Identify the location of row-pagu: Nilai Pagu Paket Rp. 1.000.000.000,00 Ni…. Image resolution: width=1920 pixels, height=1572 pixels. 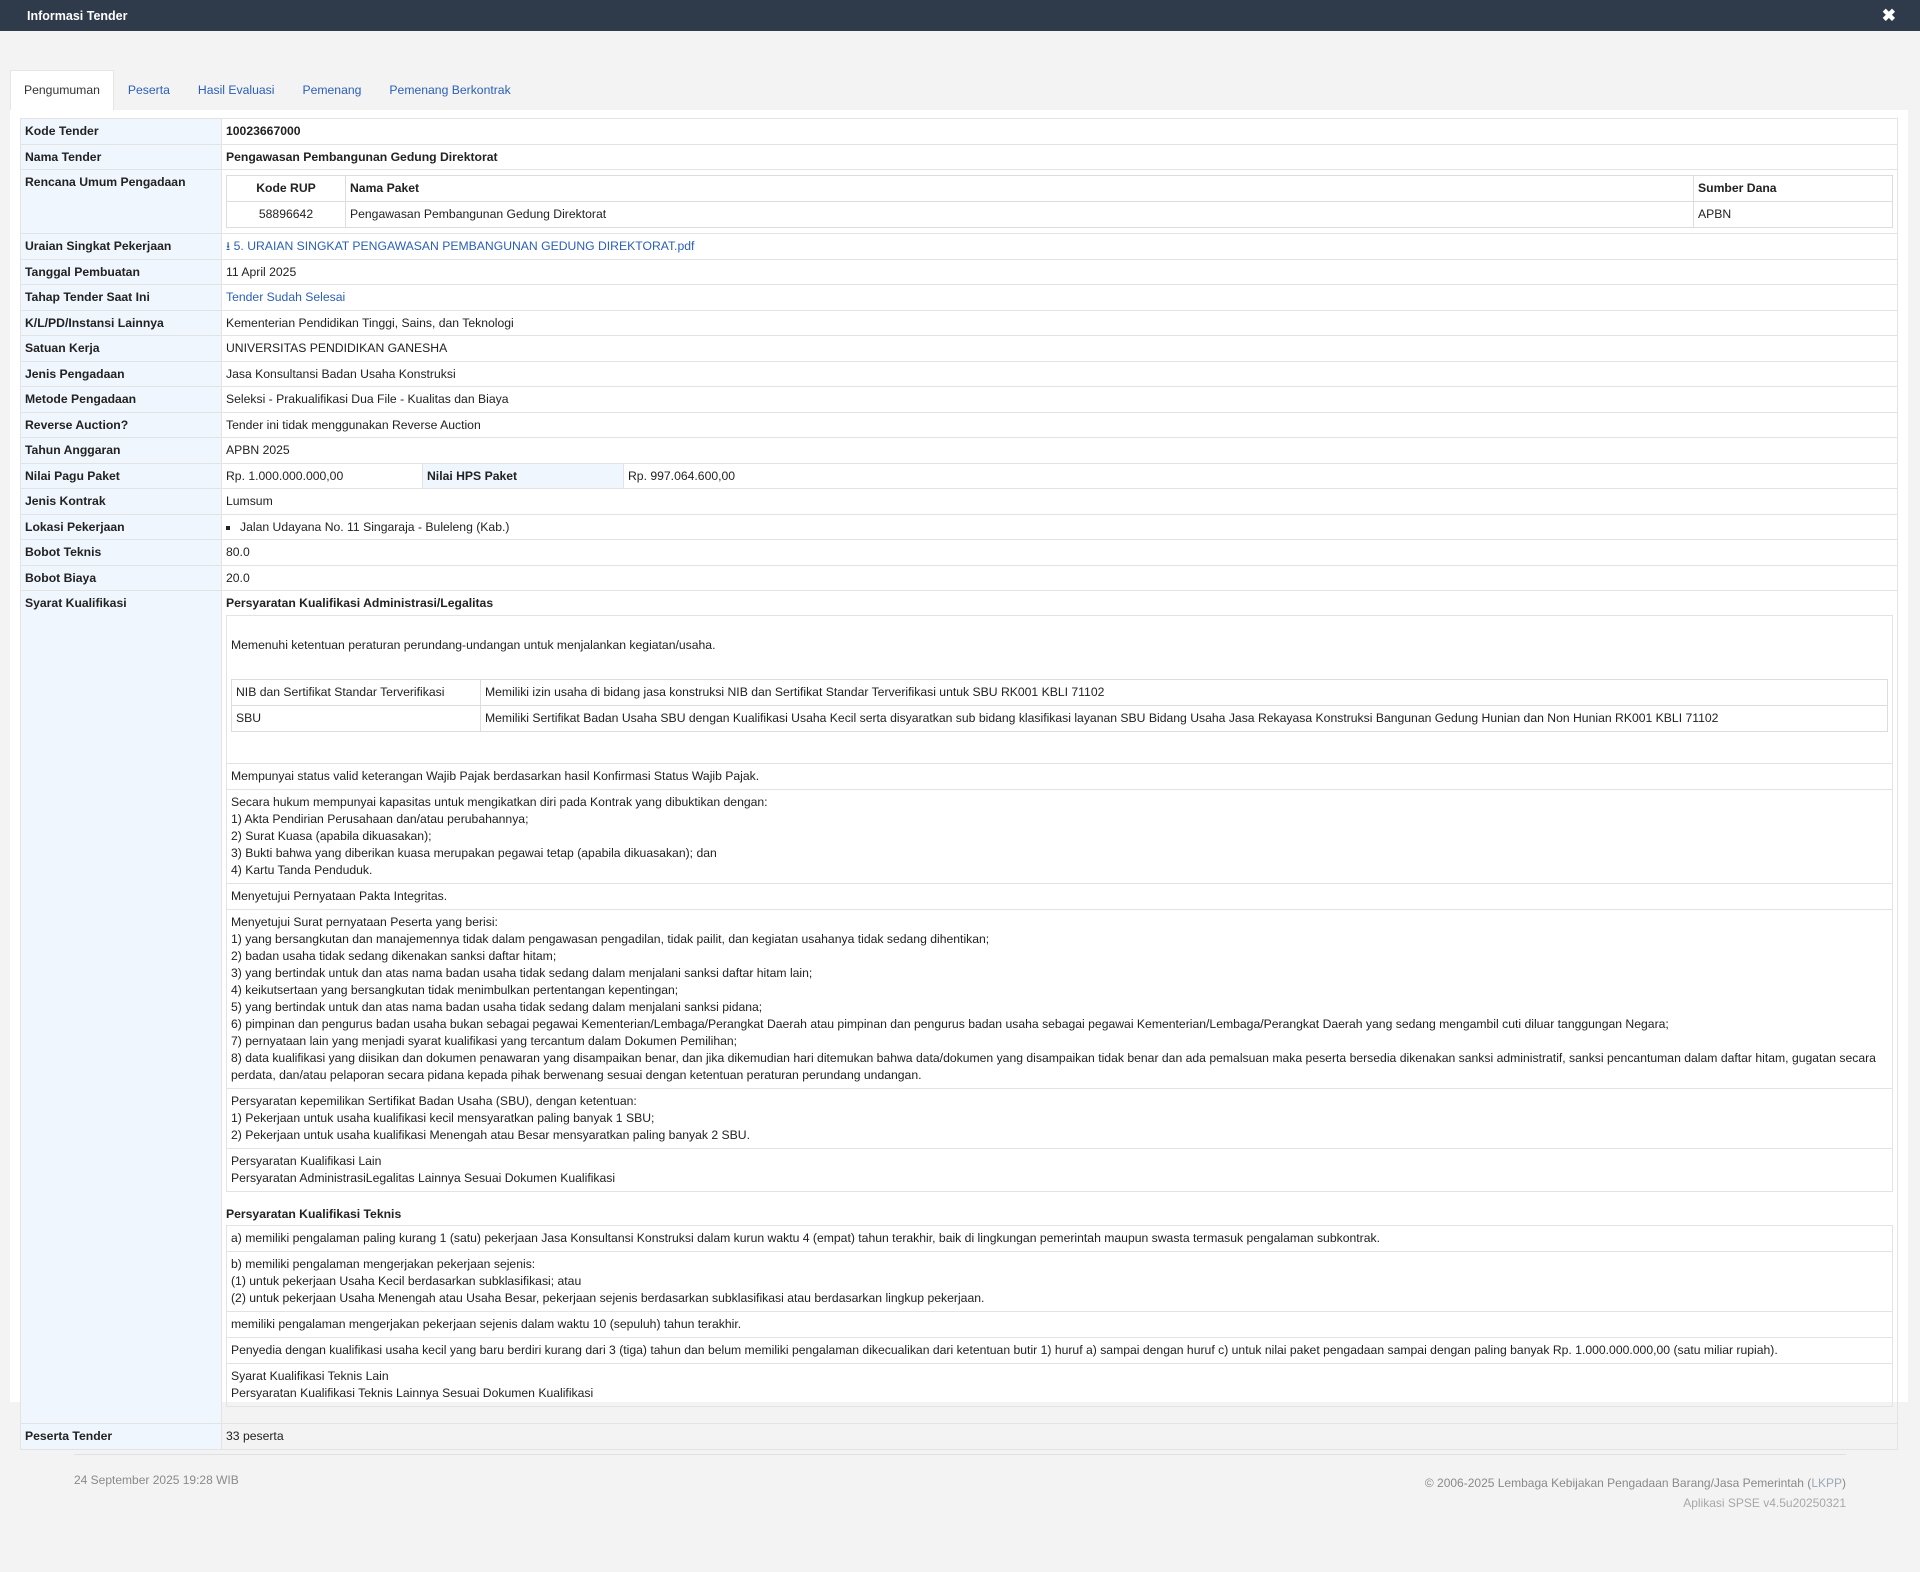
(959, 475).